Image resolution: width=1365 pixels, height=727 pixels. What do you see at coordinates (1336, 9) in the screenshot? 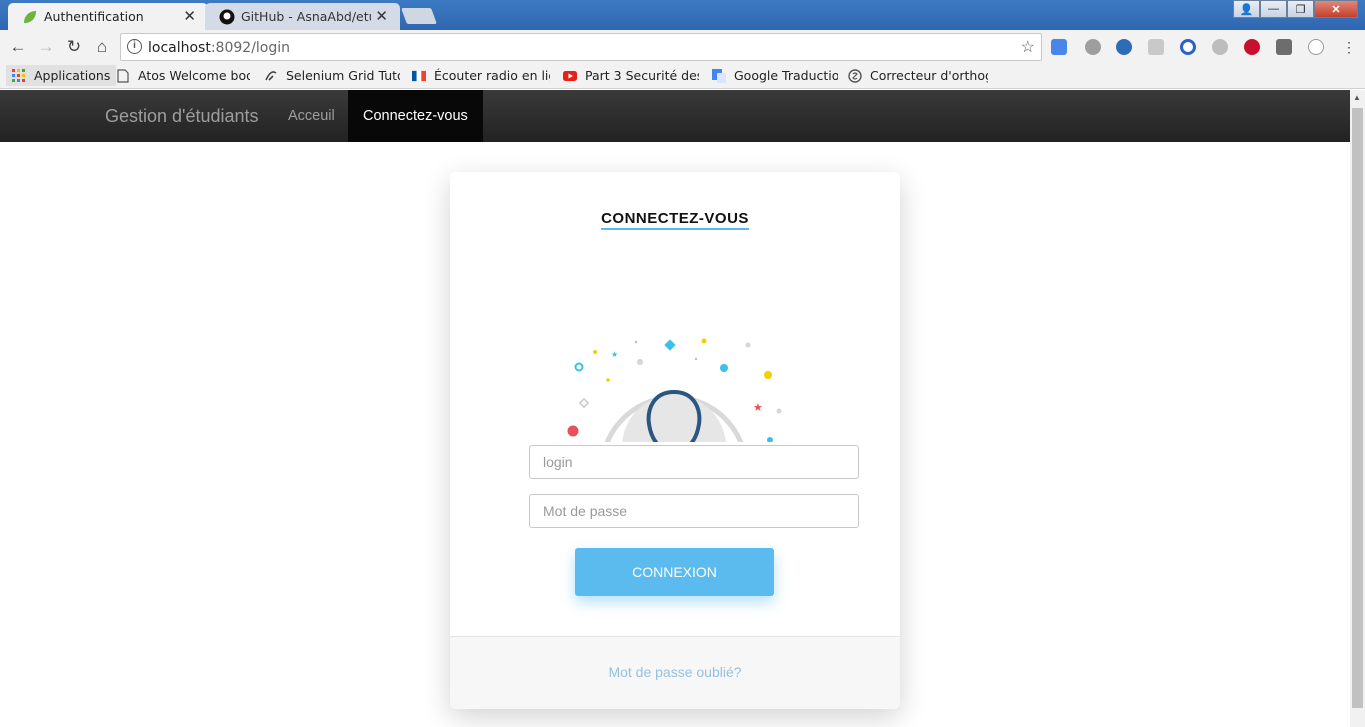
I see `close-window-button: ✕` at bounding box center [1336, 9].